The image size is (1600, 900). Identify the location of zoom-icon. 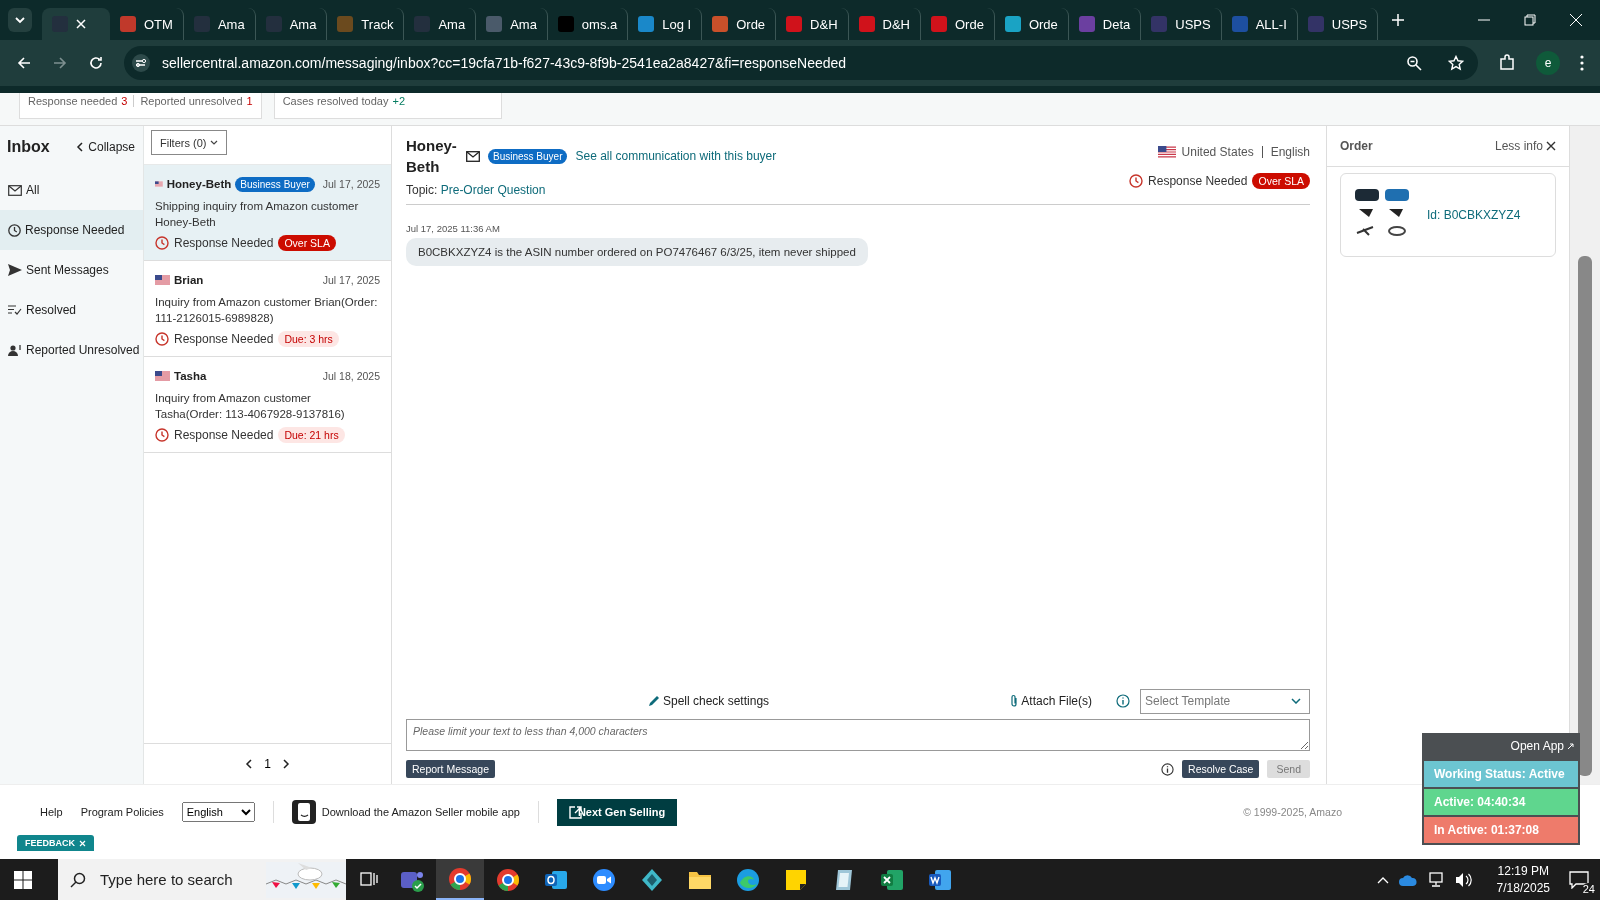
(1414, 63).